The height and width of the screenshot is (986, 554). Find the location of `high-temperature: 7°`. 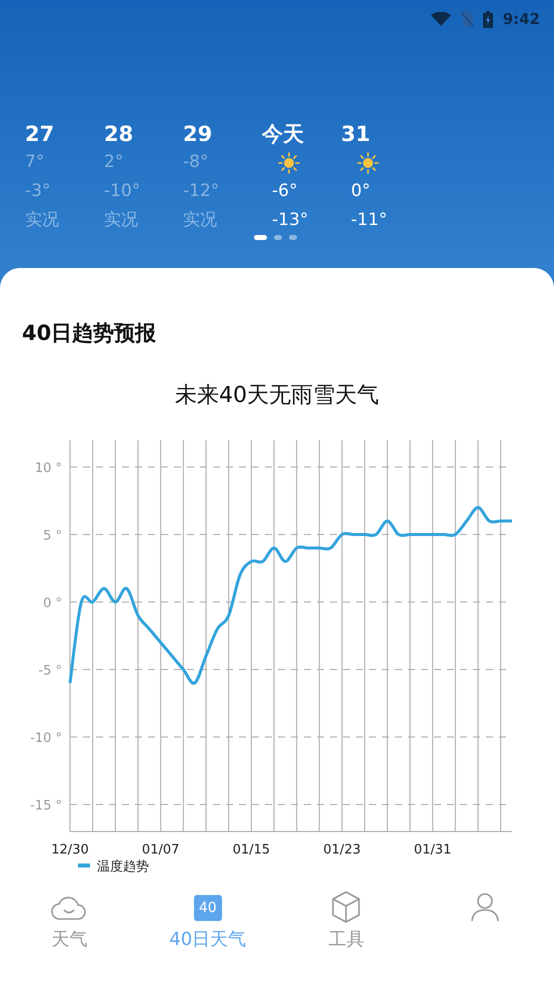

high-temperature: 7° is located at coordinates (34, 162).